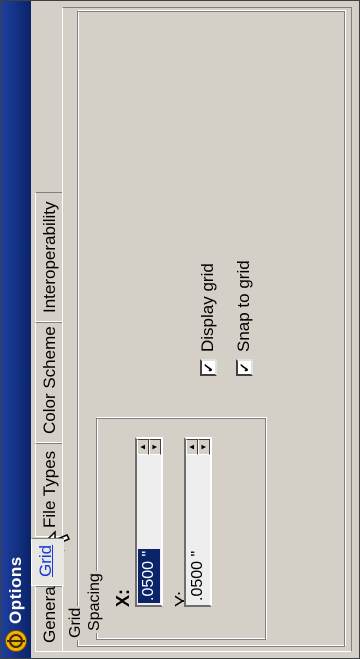 The image size is (360, 659). What do you see at coordinates (149, 522) in the screenshot?
I see `x-spacing-spinner: .0500 " ▲ ▼` at bounding box center [149, 522].